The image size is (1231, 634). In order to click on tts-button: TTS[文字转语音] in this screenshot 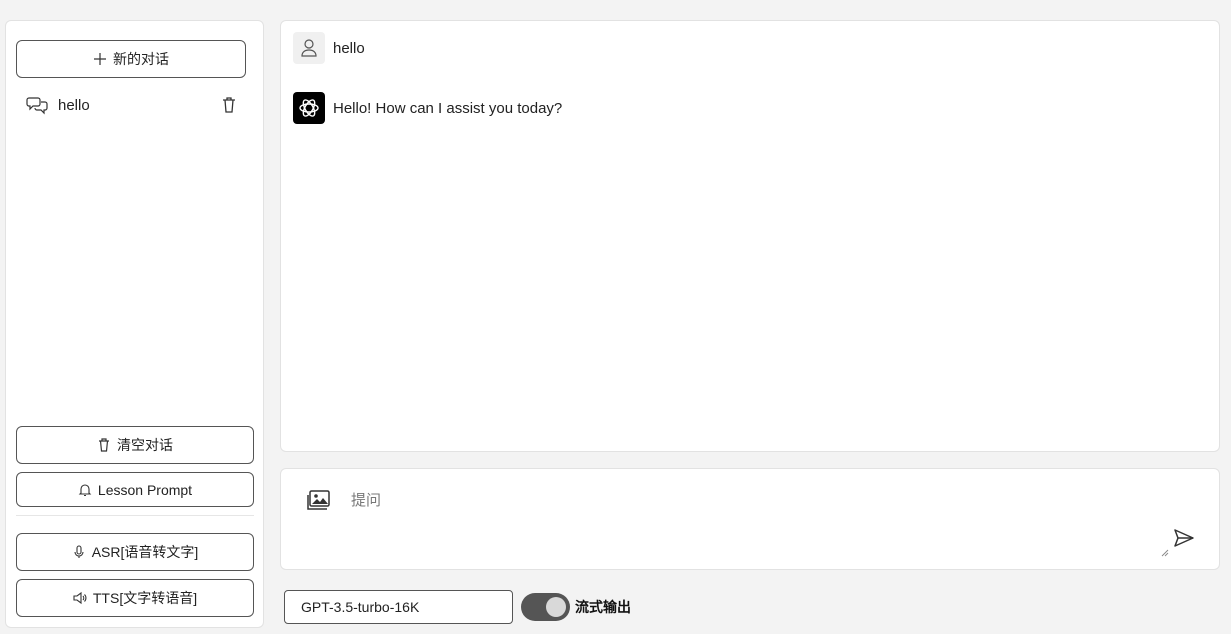, I will do `click(135, 598)`.